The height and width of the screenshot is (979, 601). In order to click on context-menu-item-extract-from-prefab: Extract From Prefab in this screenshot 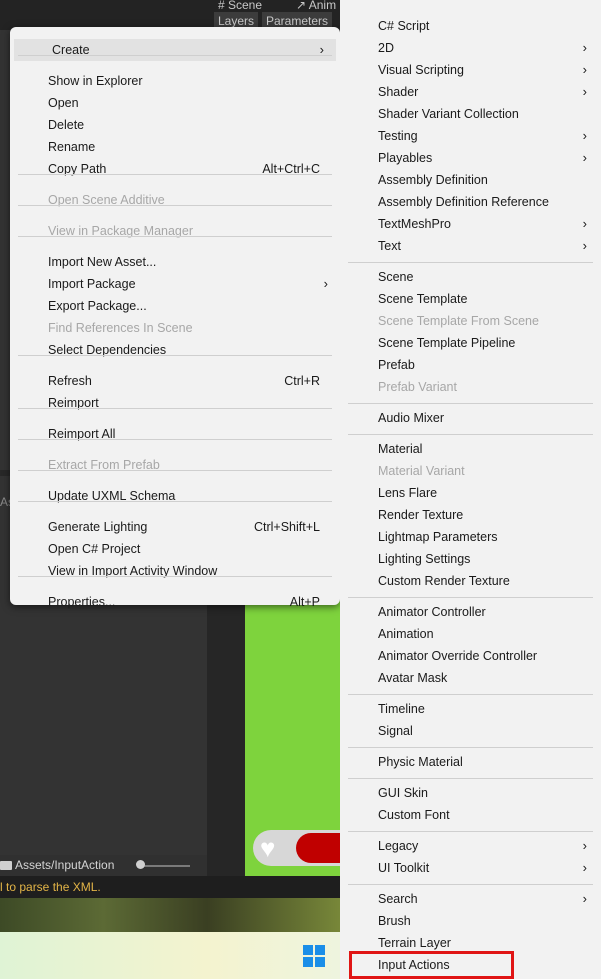, I will do `click(175, 465)`.